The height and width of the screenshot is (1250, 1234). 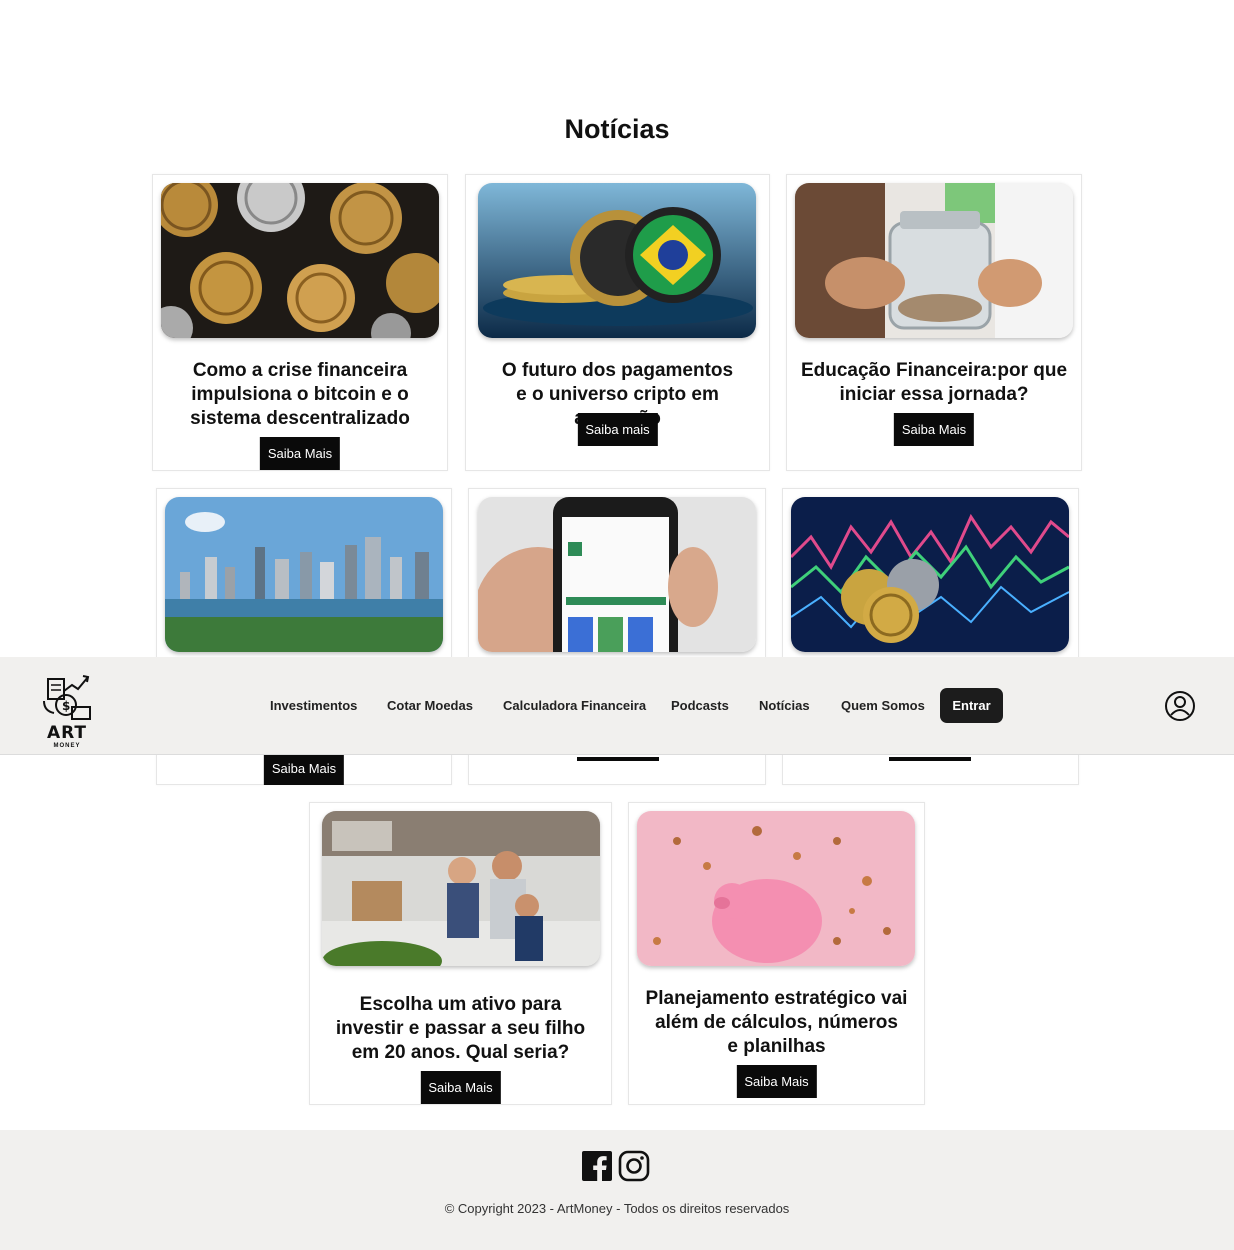 What do you see at coordinates (67, 733) in the screenshot?
I see `logo-text: ART` at bounding box center [67, 733].